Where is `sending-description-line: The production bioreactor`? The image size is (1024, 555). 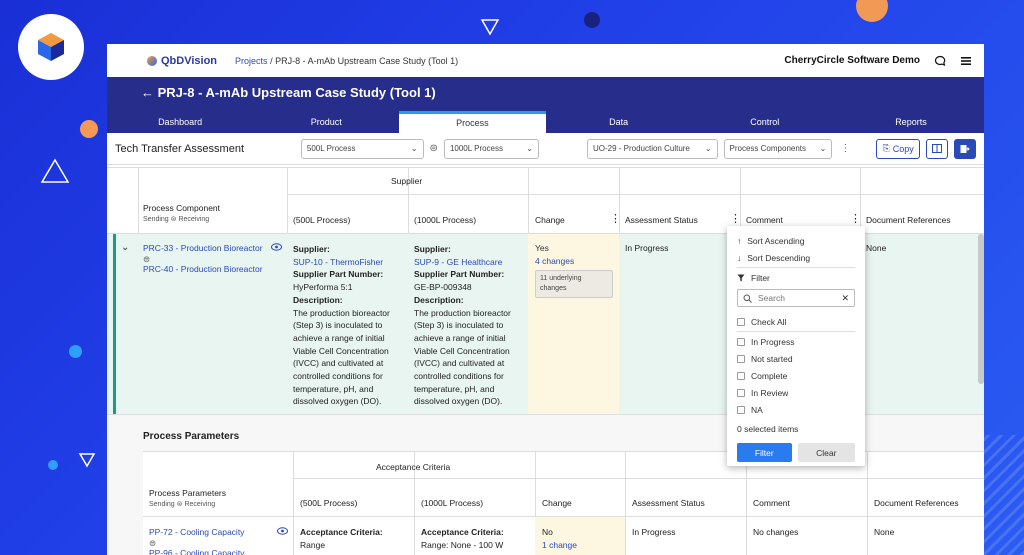
sending-description-line: The production bioreactor is located at coordinates (341, 312).